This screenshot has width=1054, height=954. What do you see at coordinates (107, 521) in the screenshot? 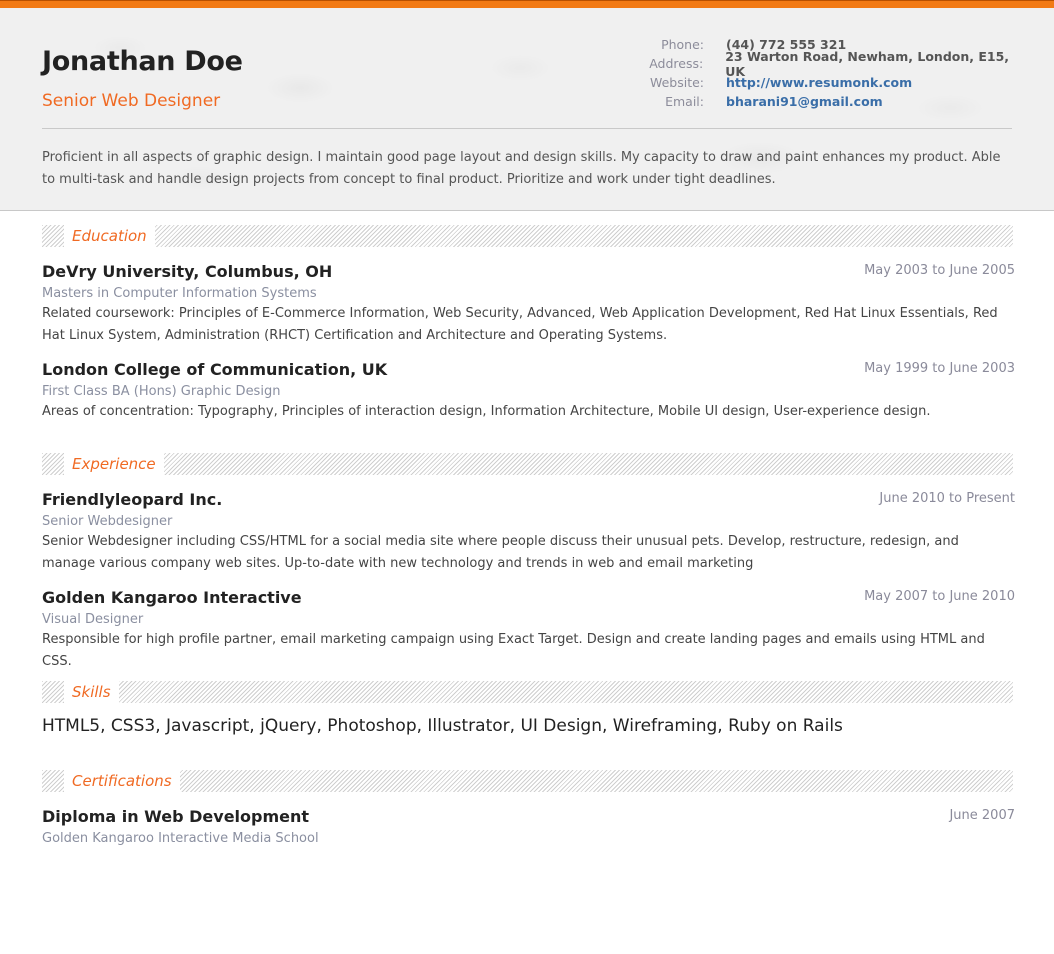
I see `experience-entry-subtitle: Senior Webdesigner` at bounding box center [107, 521].